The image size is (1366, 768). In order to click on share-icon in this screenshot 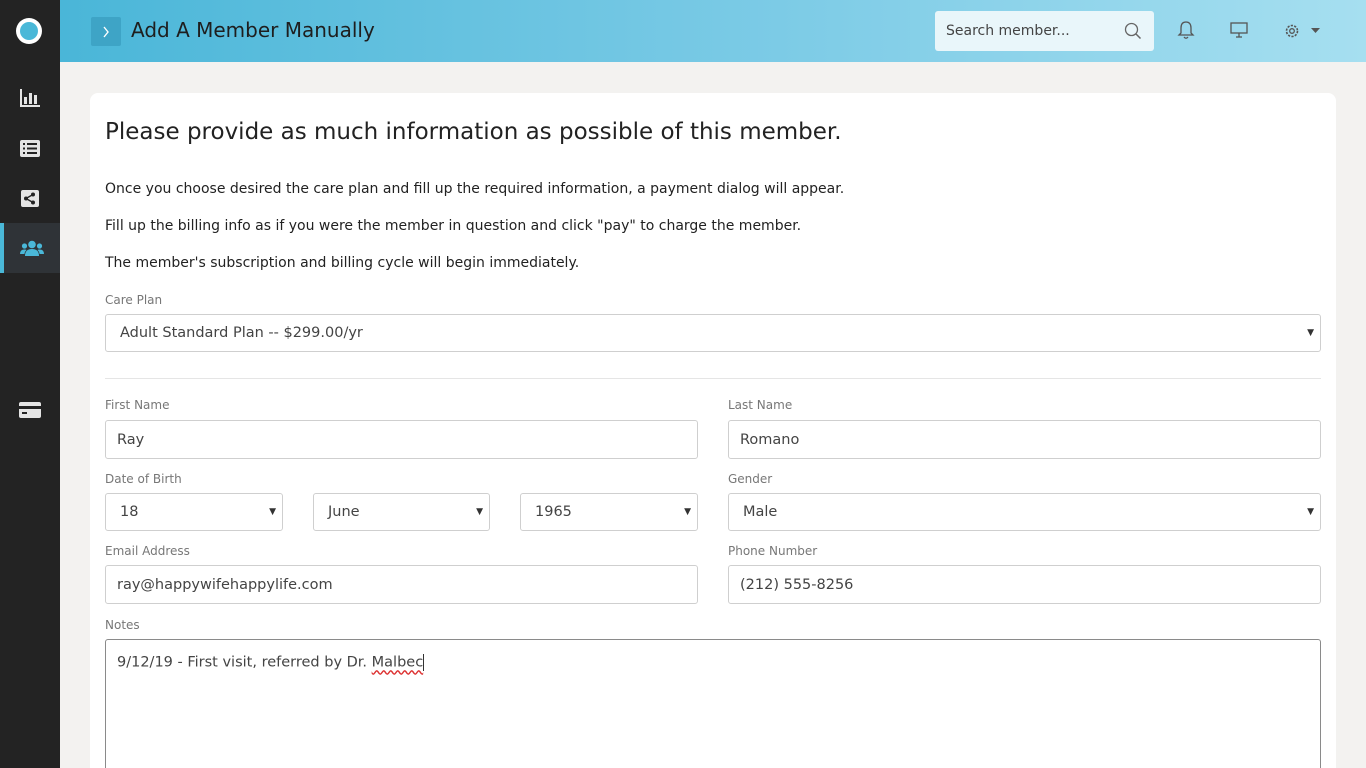, I will do `click(30, 198)`.